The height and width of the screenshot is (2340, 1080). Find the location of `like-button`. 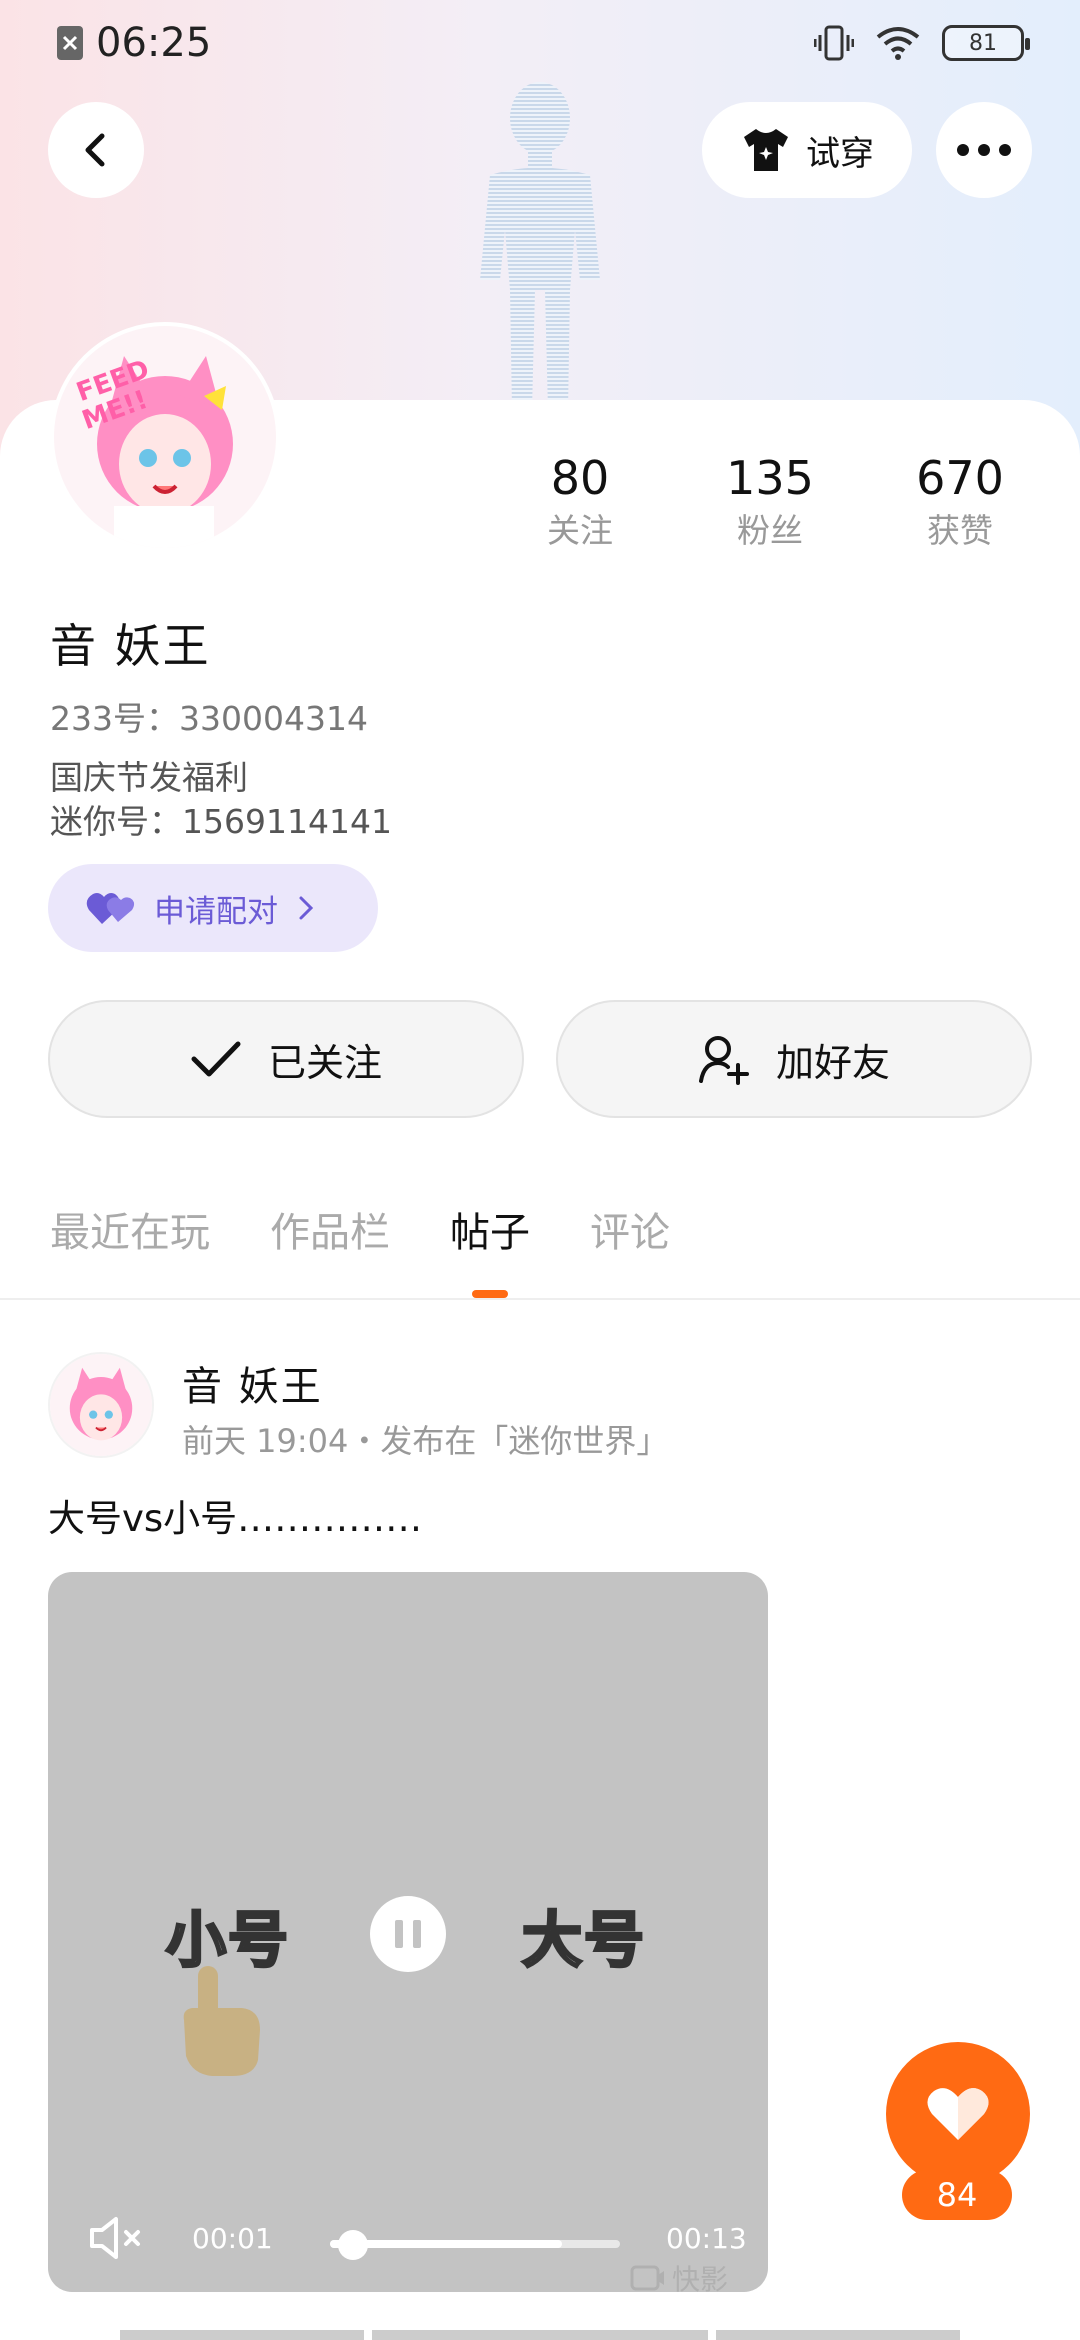

like-button is located at coordinates (958, 2114).